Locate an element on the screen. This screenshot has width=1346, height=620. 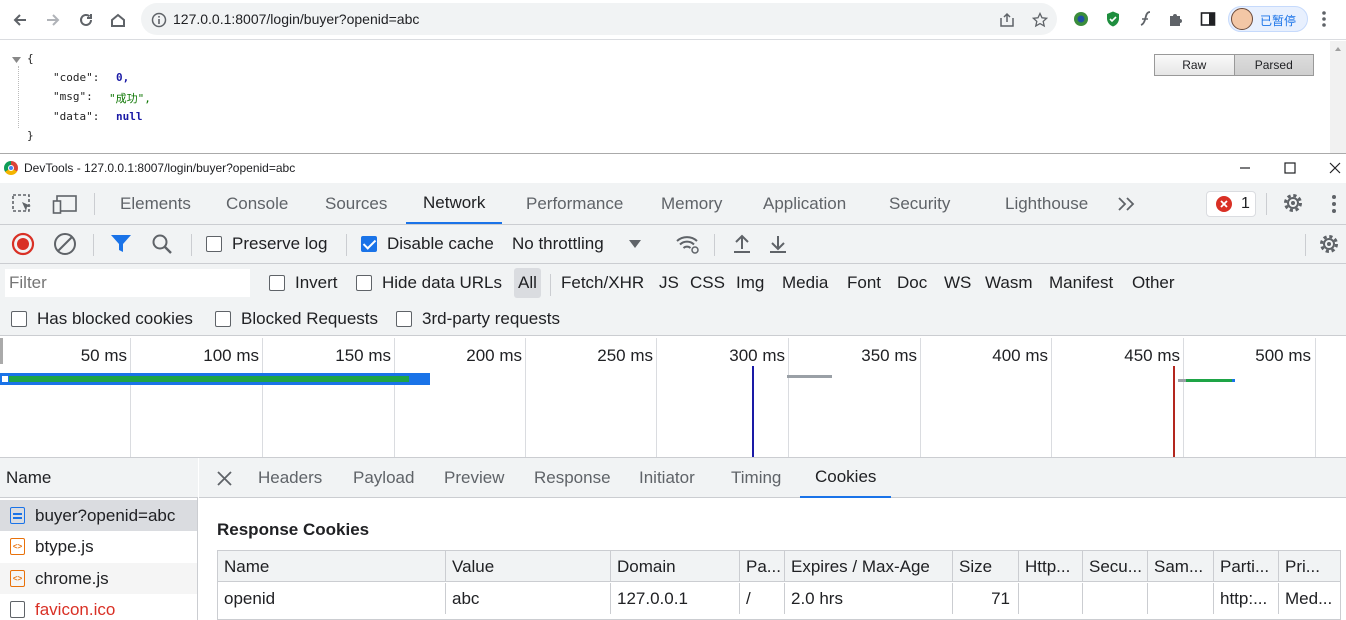
throttling-select: No throttling is located at coordinates (577, 244).